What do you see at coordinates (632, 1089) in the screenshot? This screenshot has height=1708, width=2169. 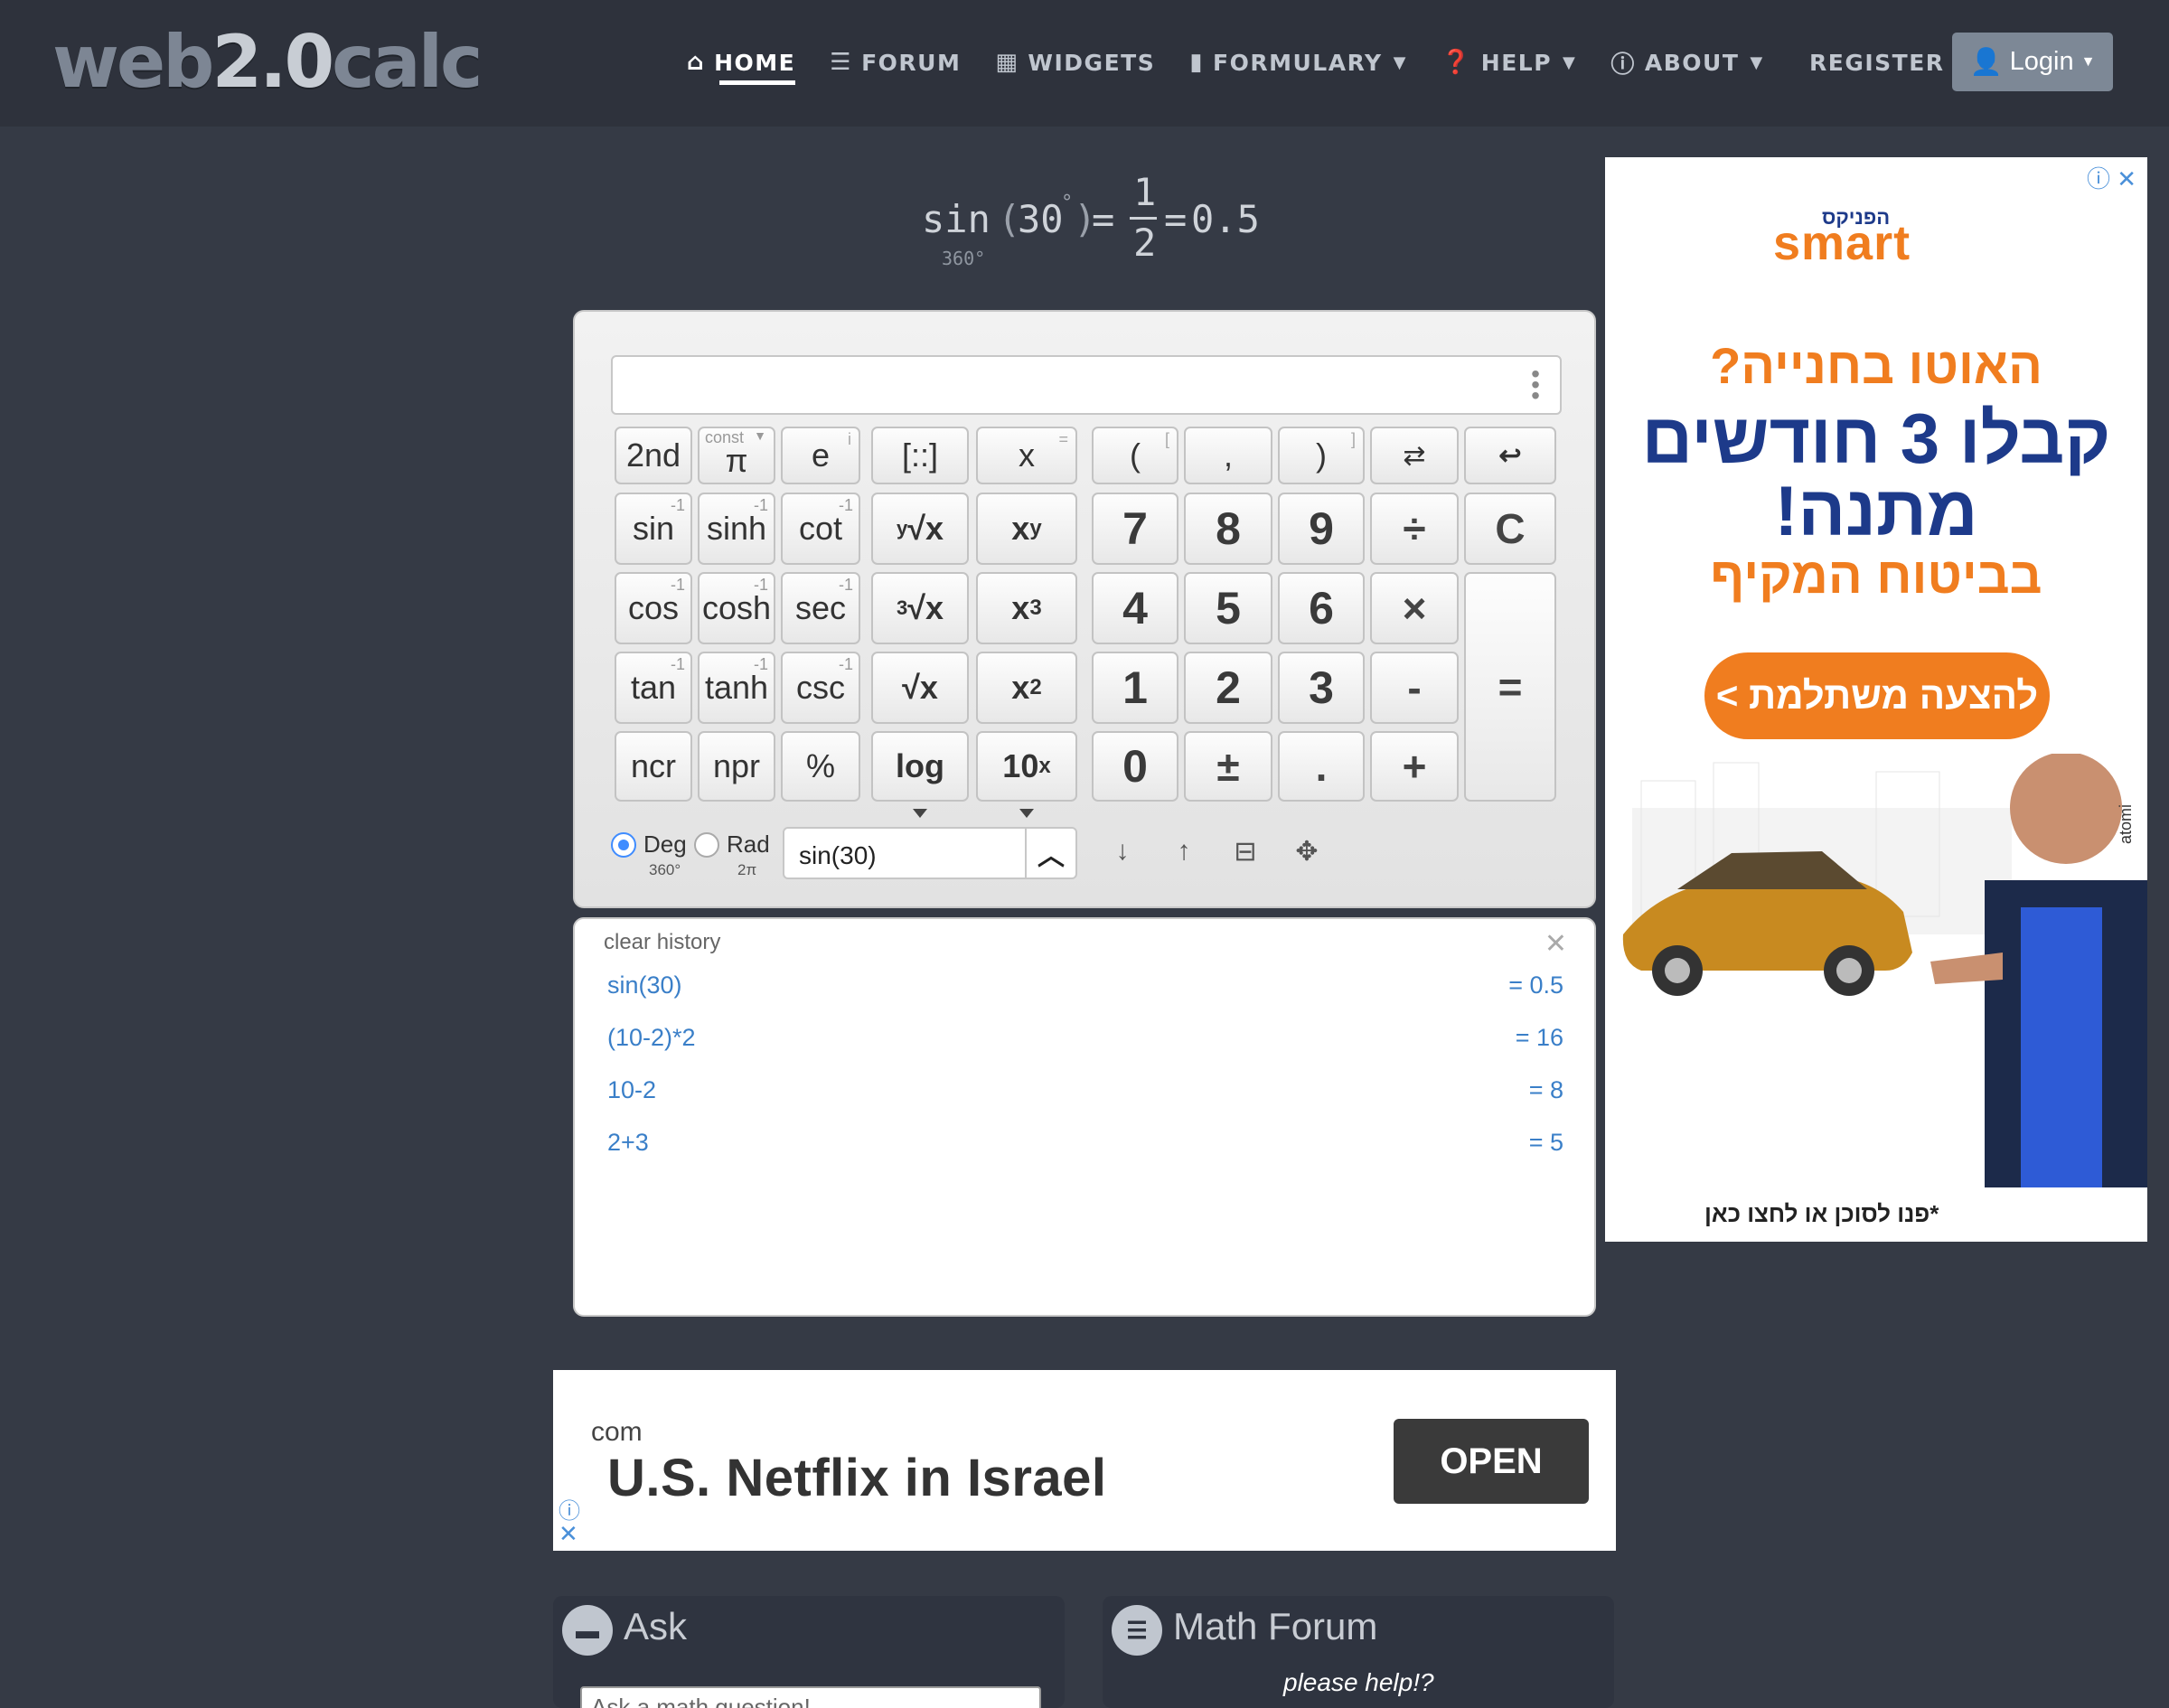 I see `history-expr: 10-2` at bounding box center [632, 1089].